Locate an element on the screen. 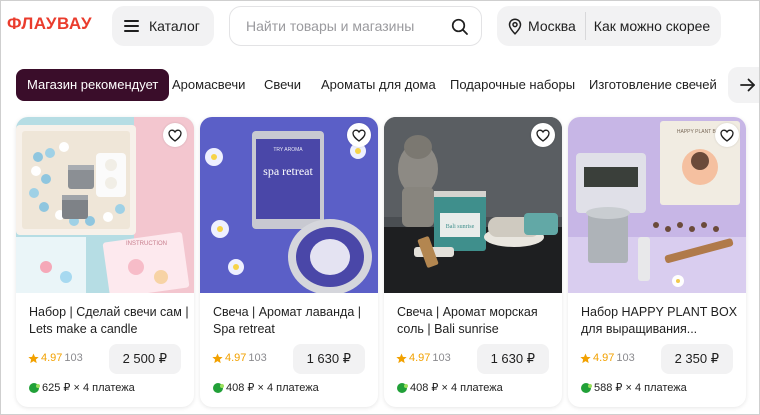 This screenshot has height=415, width=760. product-title-line: Lets make a candle is located at coordinates (83, 329).